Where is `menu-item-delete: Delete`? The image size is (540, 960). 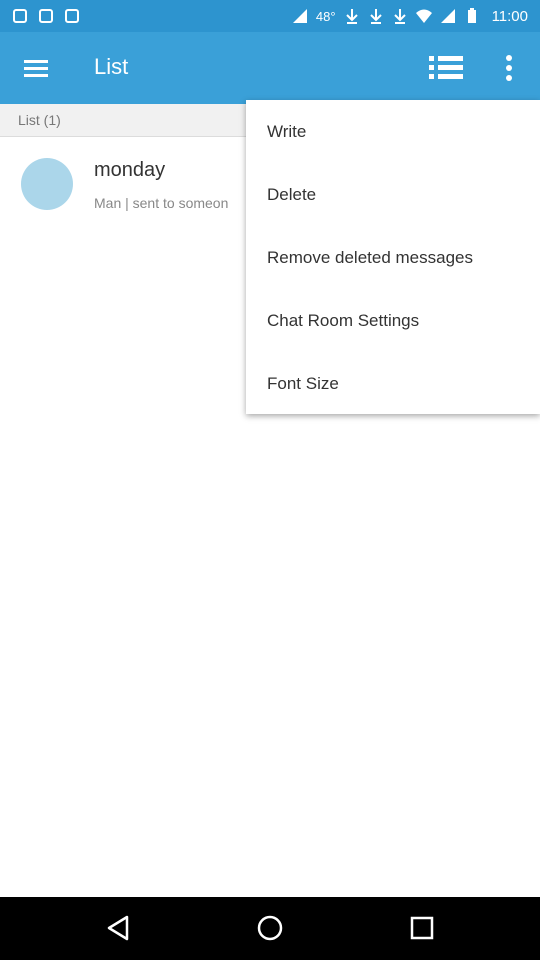 menu-item-delete: Delete is located at coordinates (393, 194).